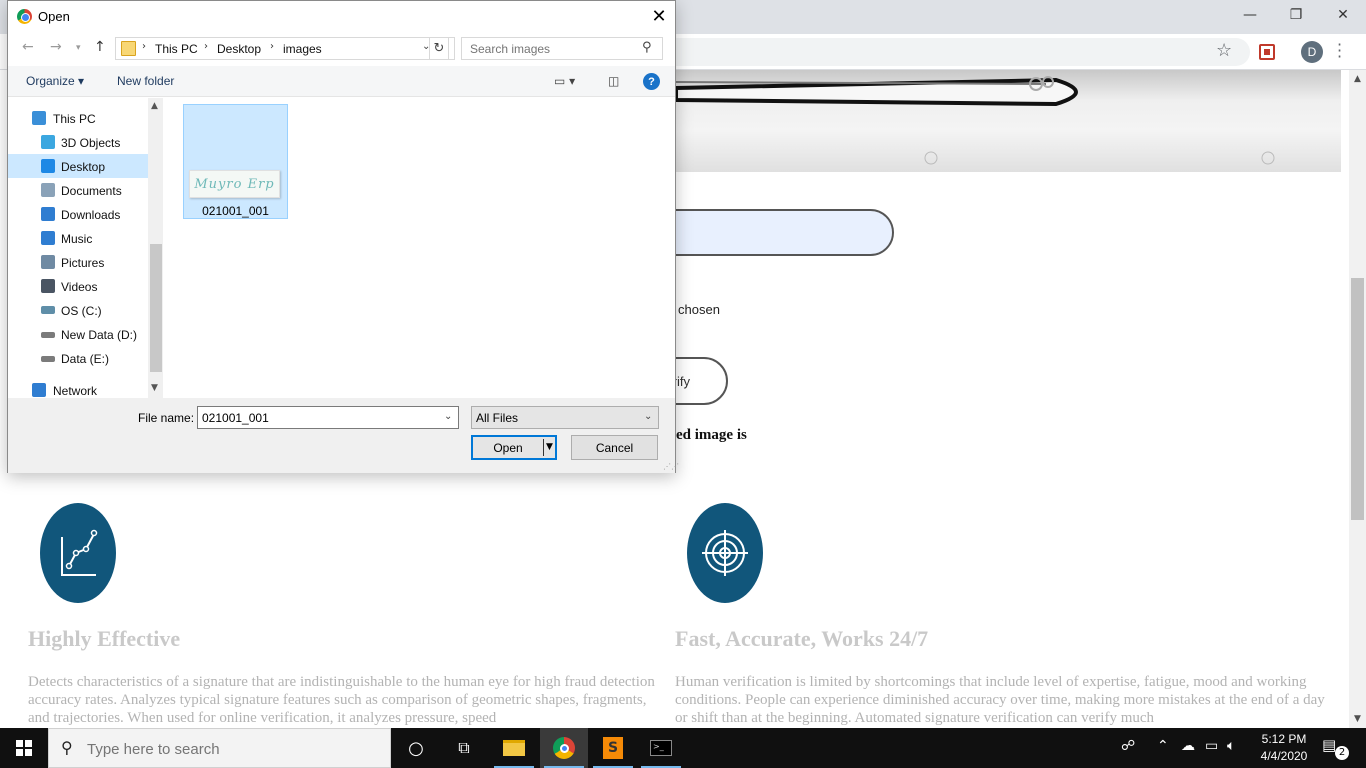  I want to click on choose-file-input, so click(772, 232).